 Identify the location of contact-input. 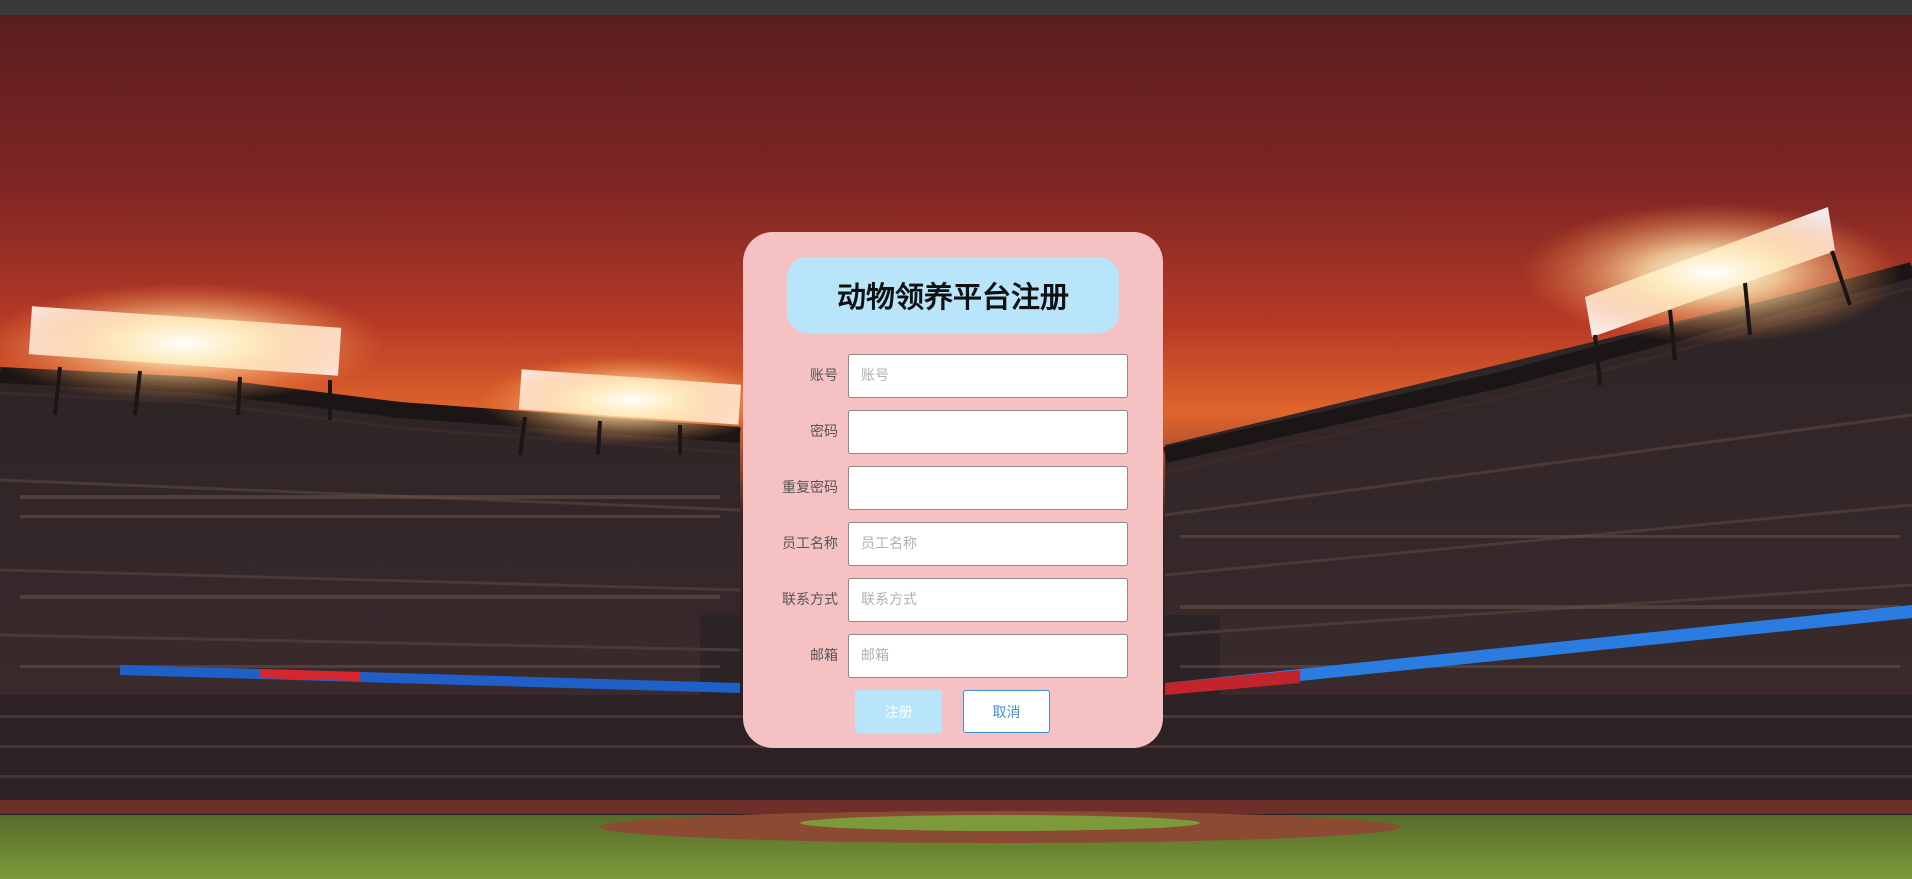
(988, 600).